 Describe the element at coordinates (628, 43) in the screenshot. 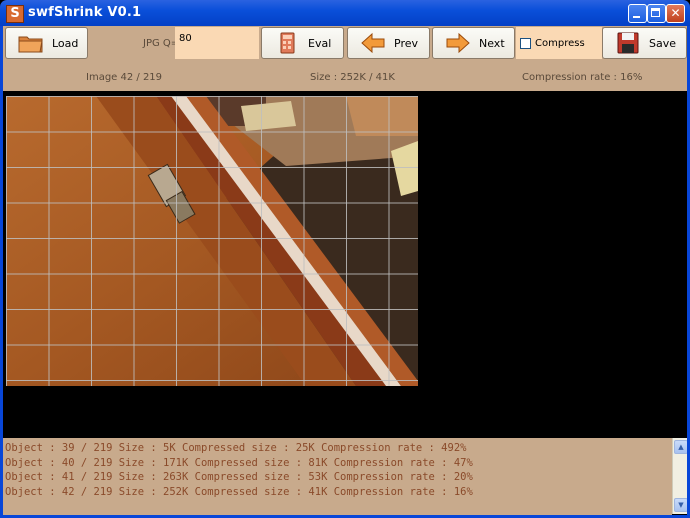

I see `floppy-disk-icon` at that location.